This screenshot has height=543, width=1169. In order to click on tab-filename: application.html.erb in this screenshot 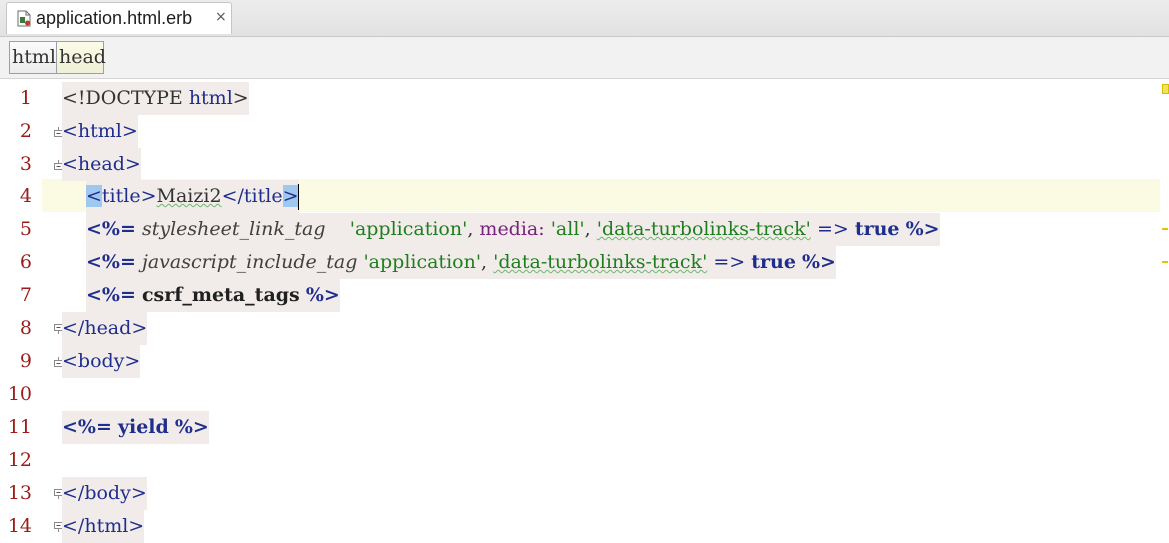, I will do `click(114, 18)`.